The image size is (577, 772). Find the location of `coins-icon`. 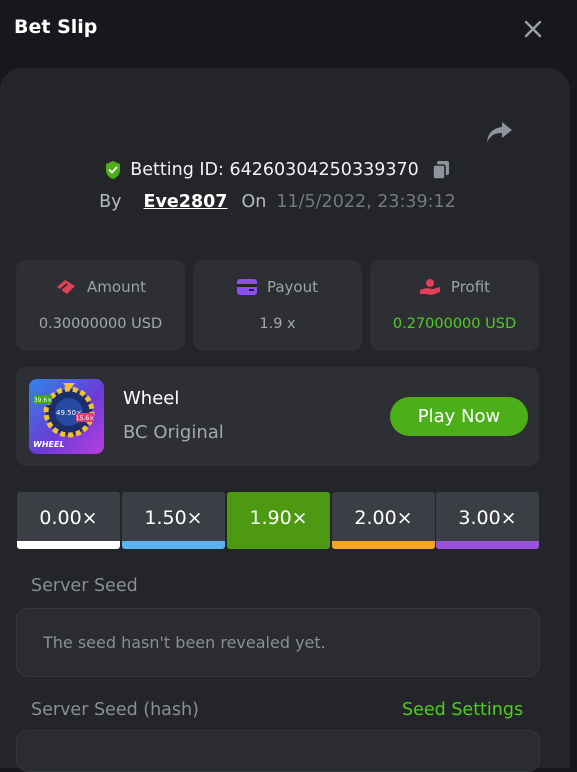

coins-icon is located at coordinates (66, 287).